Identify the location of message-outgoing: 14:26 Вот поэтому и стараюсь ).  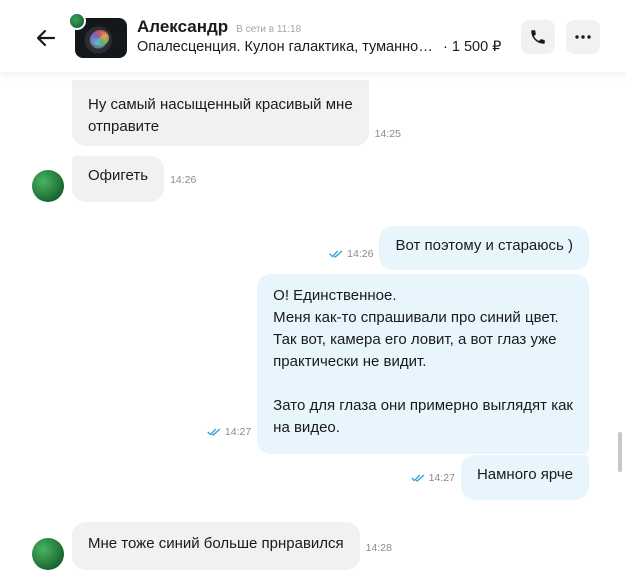
(459, 248).